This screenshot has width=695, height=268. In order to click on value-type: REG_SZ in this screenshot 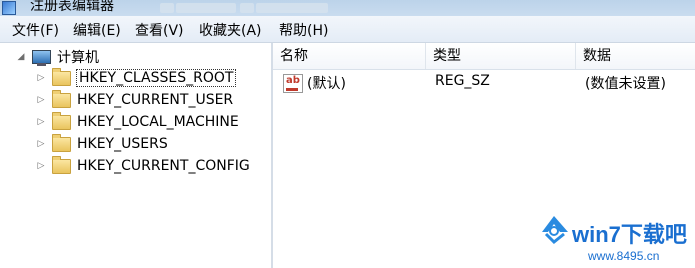, I will do `click(462, 81)`.